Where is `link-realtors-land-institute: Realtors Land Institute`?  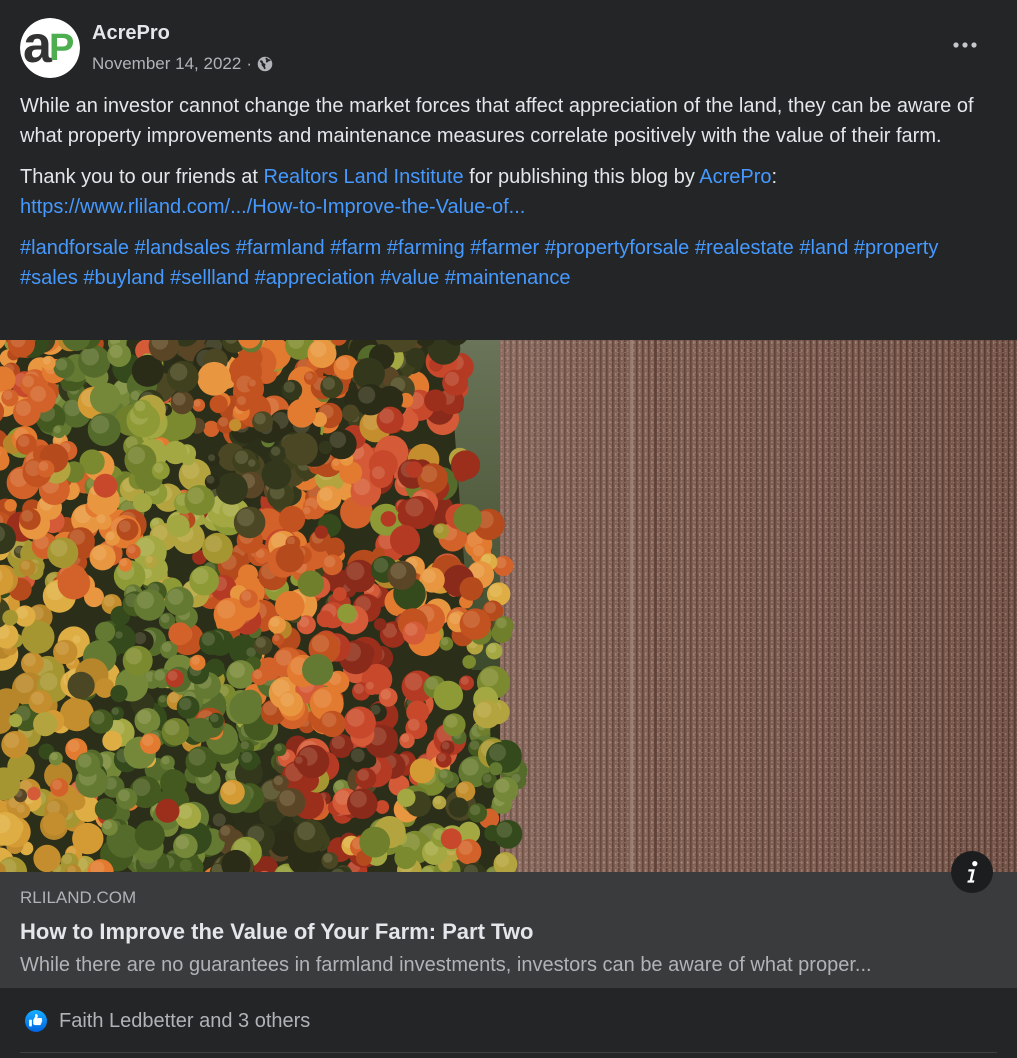
link-realtors-land-institute: Realtors Land Institute is located at coordinates (363, 177).